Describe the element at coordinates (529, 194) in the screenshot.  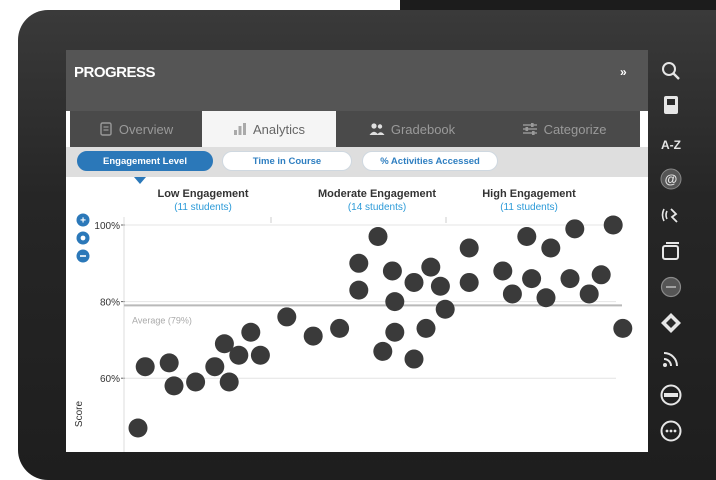
I see `group-title: High Engagement` at that location.